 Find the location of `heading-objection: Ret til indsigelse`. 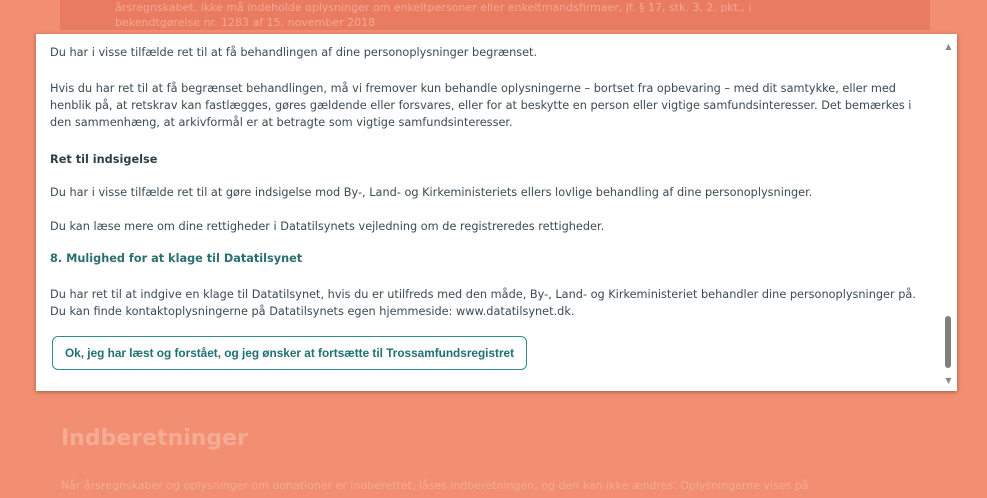

heading-objection: Ret til indsigelse is located at coordinates (104, 159).